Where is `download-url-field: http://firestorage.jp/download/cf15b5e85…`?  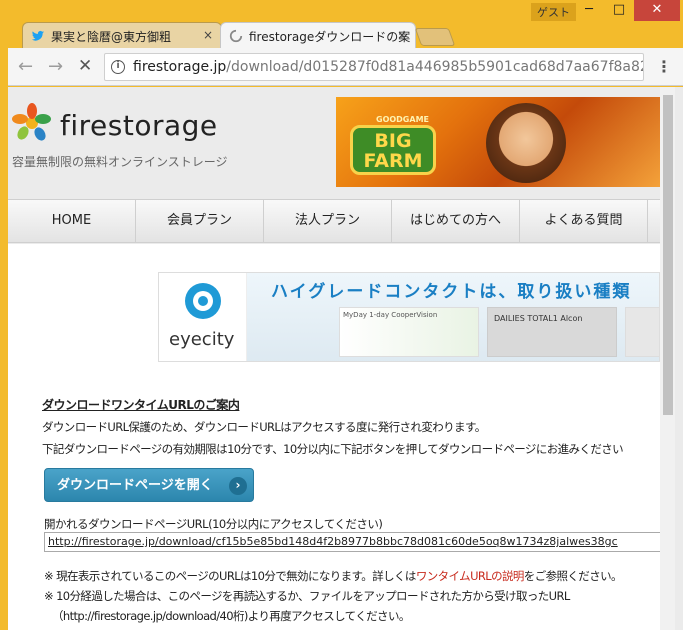
download-url-field: http://firestorage.jp/download/cf15b5e85… is located at coordinates (353, 542).